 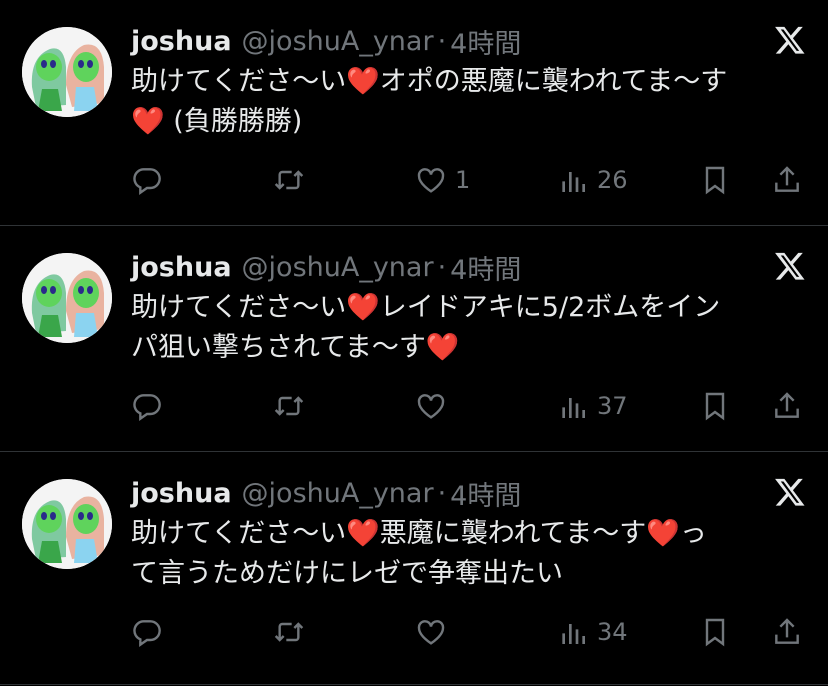 I want to click on like-button: 1, so click(x=442, y=180).